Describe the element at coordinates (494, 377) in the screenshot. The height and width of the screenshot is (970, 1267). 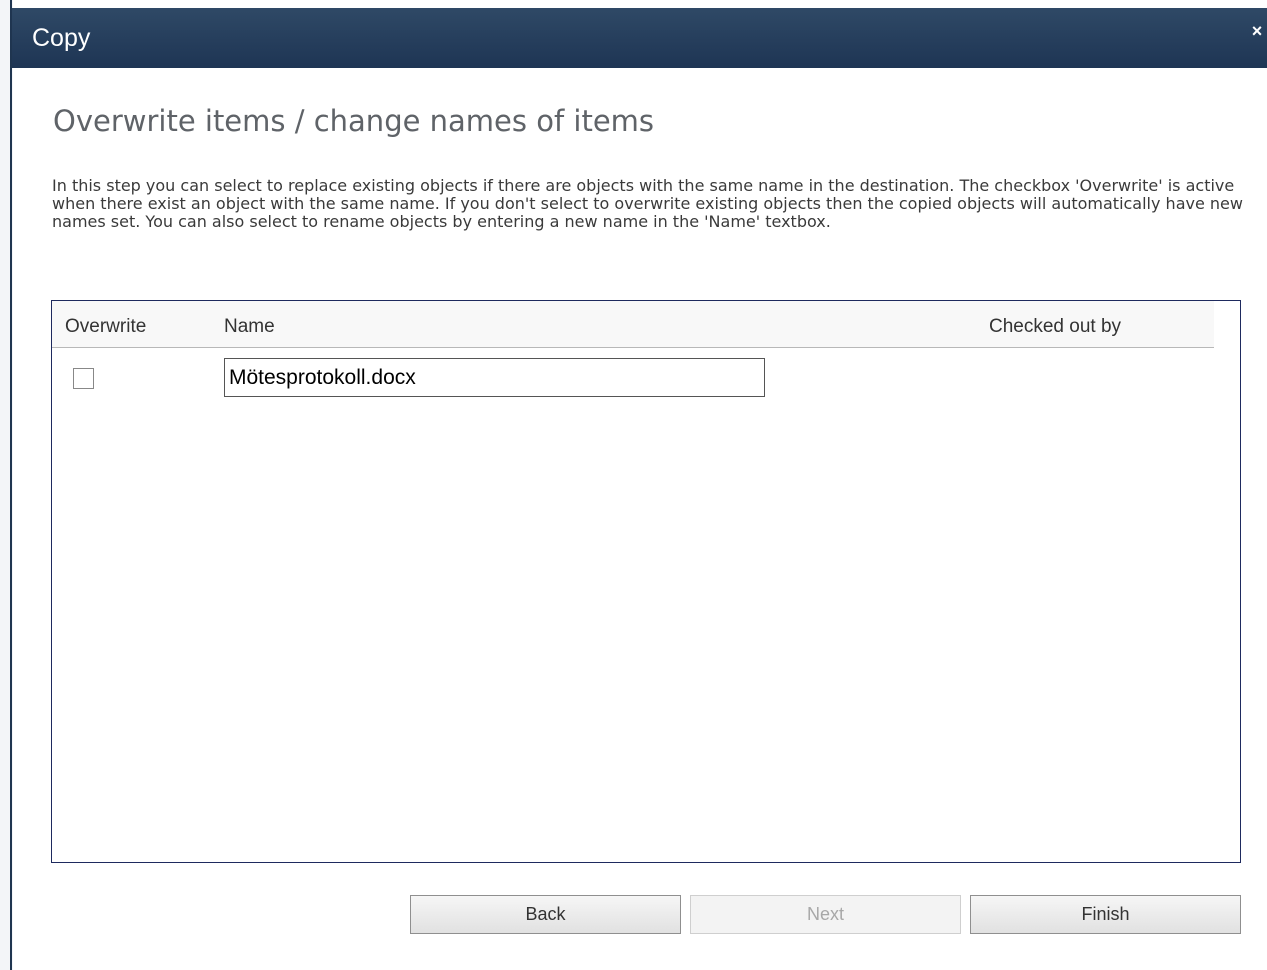
I see `name-input` at that location.